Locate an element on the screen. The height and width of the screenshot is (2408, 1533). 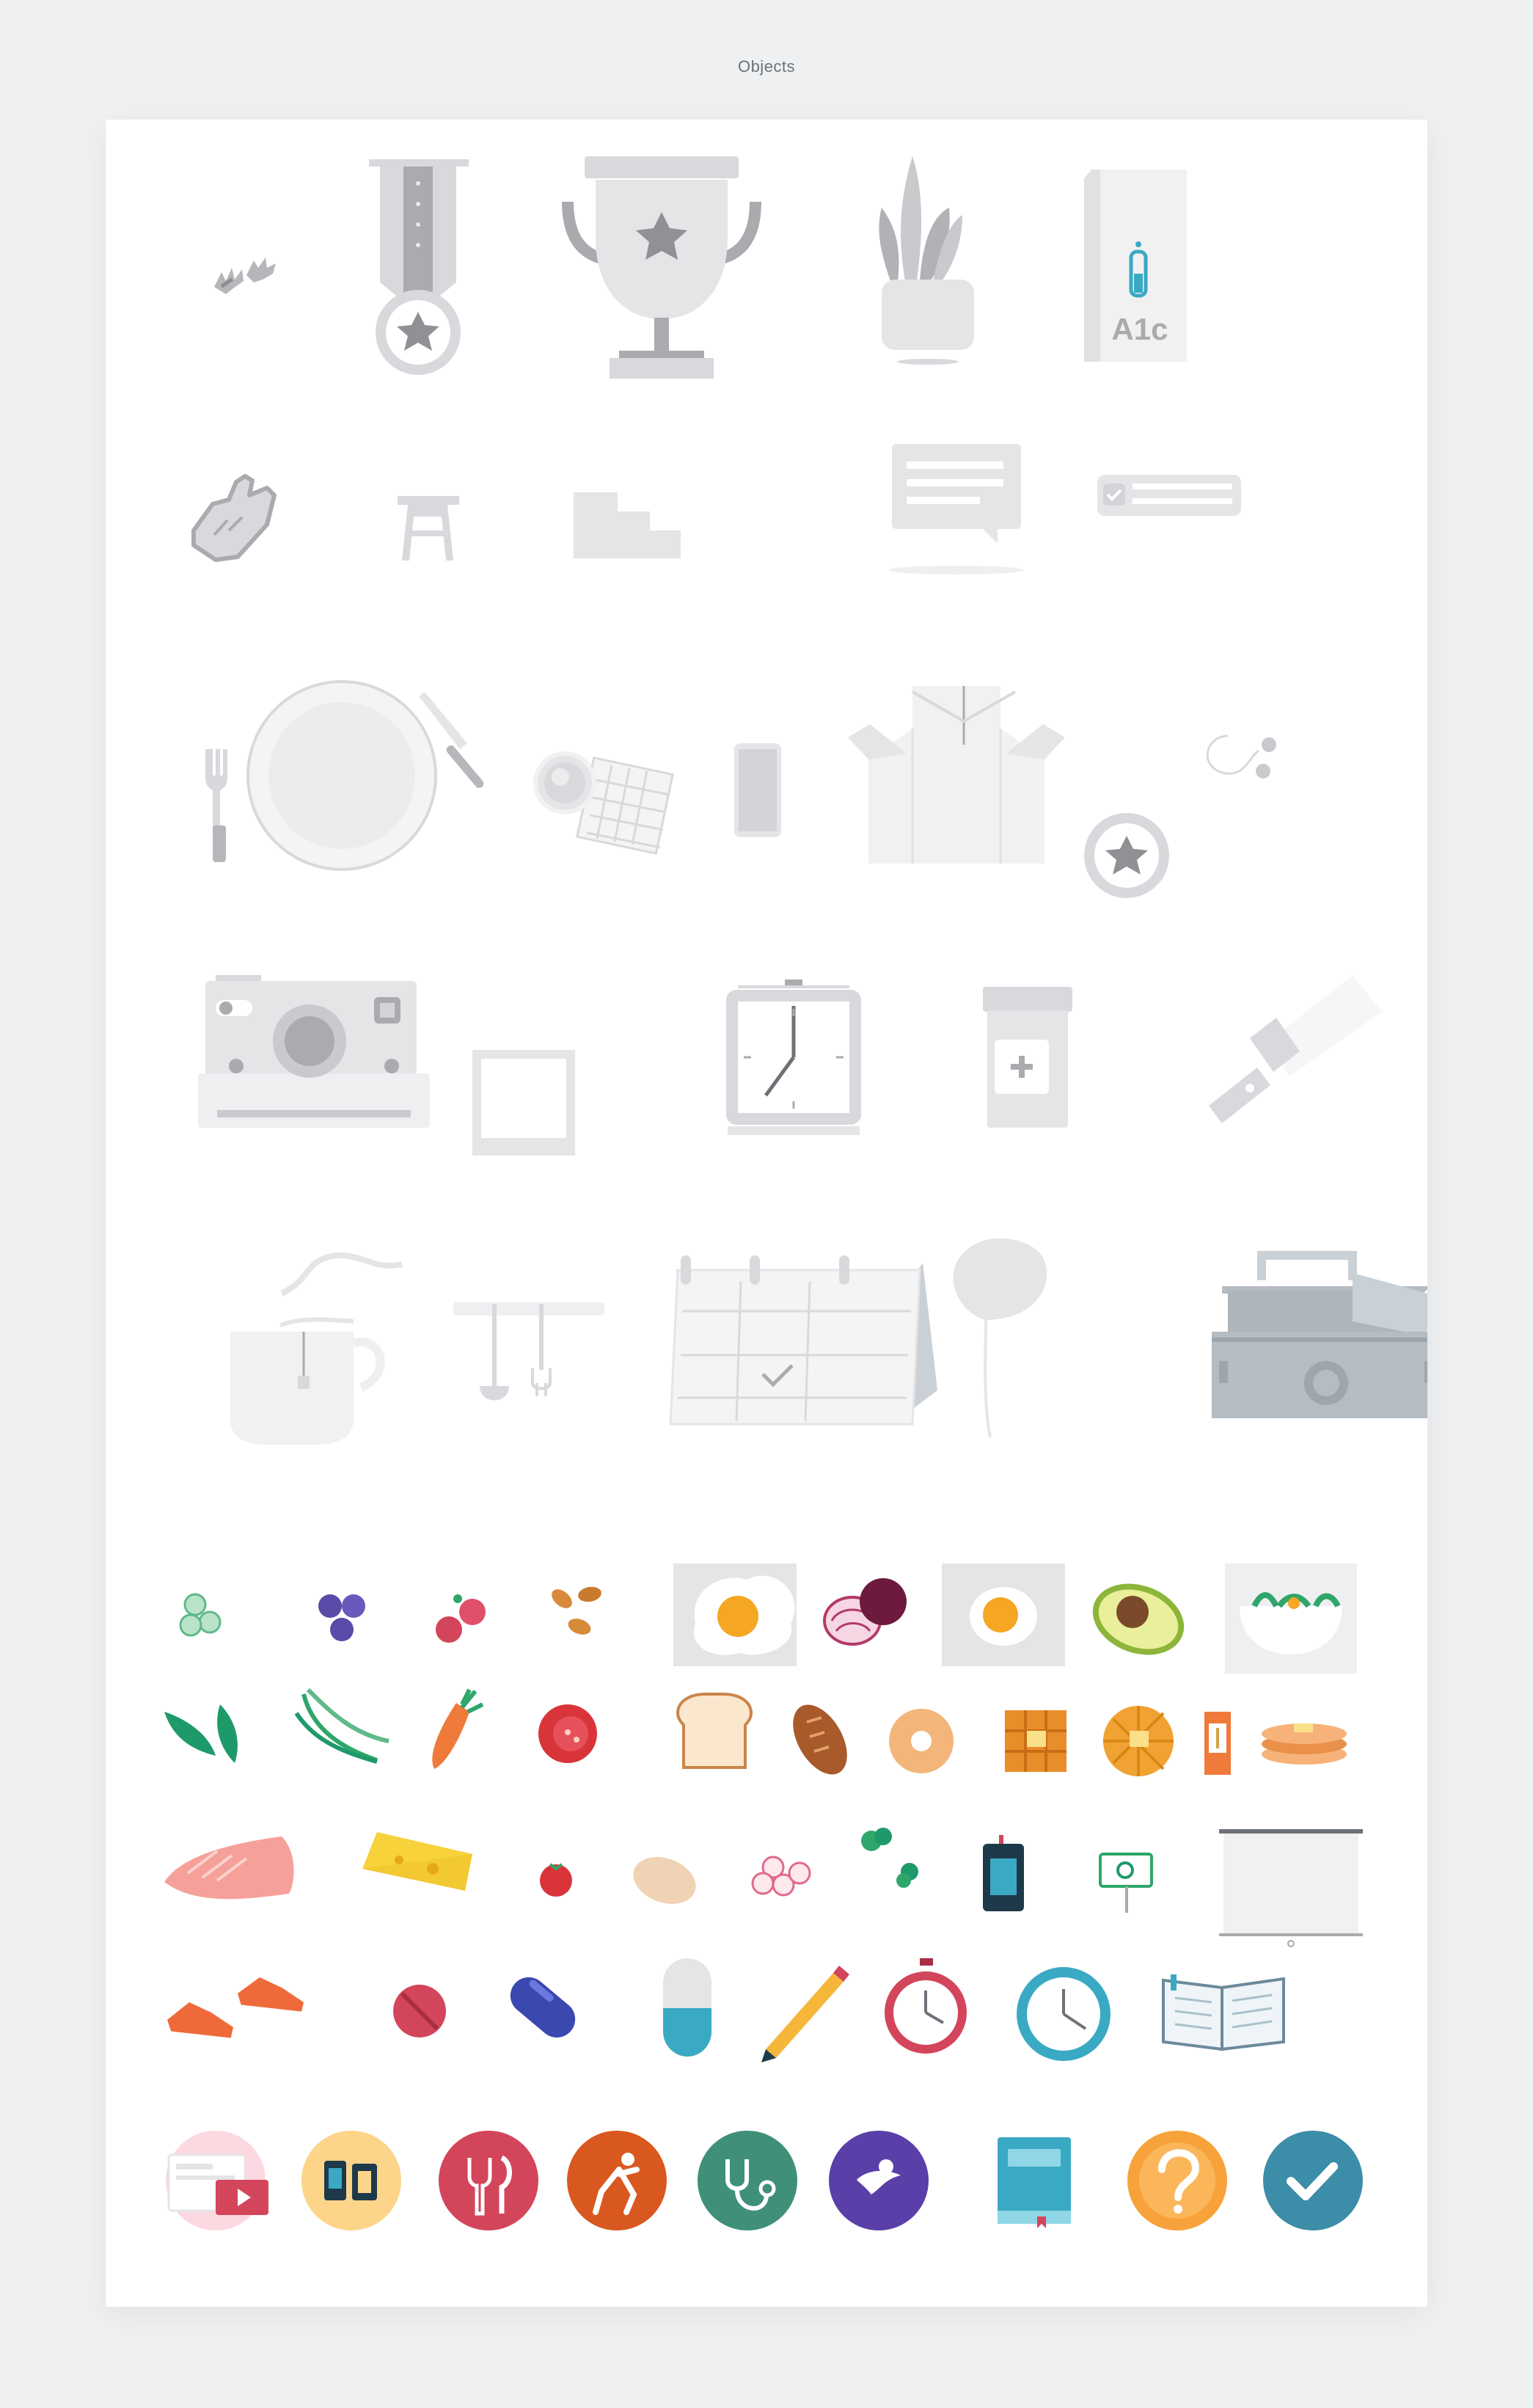
video-icon is located at coordinates (217, 2180).